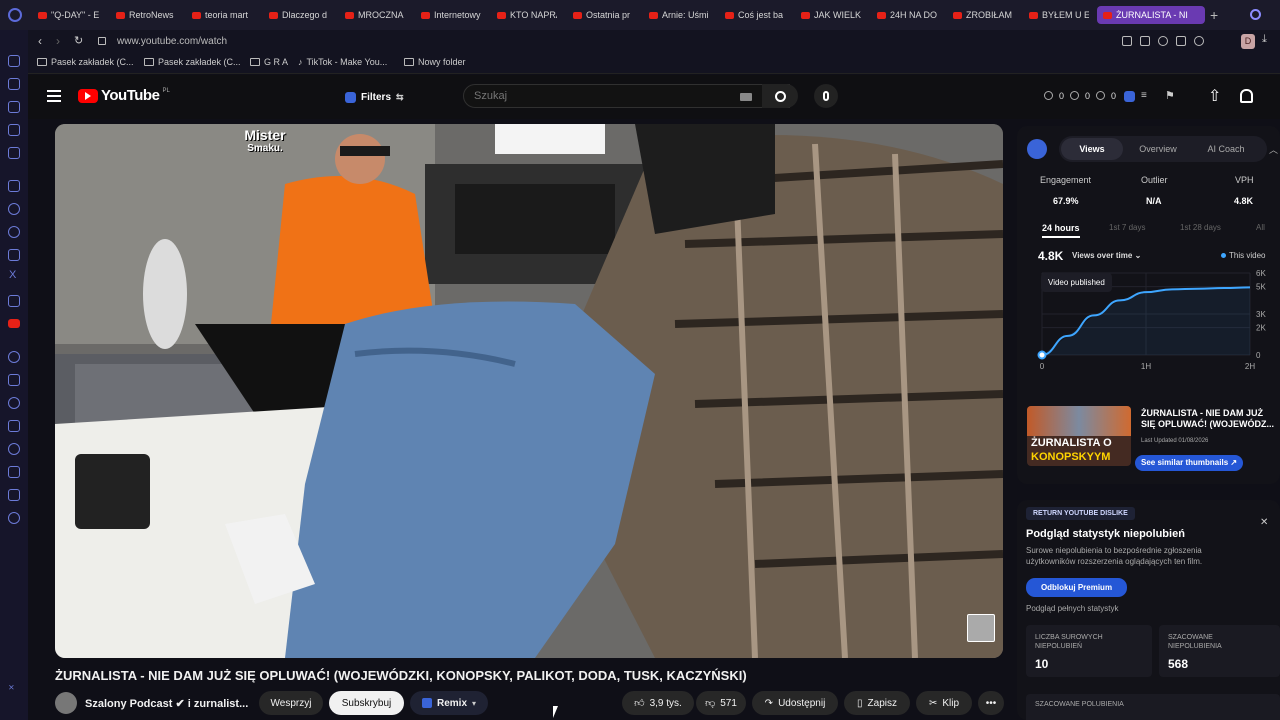 Image resolution: width=1280 pixels, height=720 pixels. Describe the element at coordinates (983, 15) in the screenshot. I see `browser-tab: ZROBIŁAM` at that location.